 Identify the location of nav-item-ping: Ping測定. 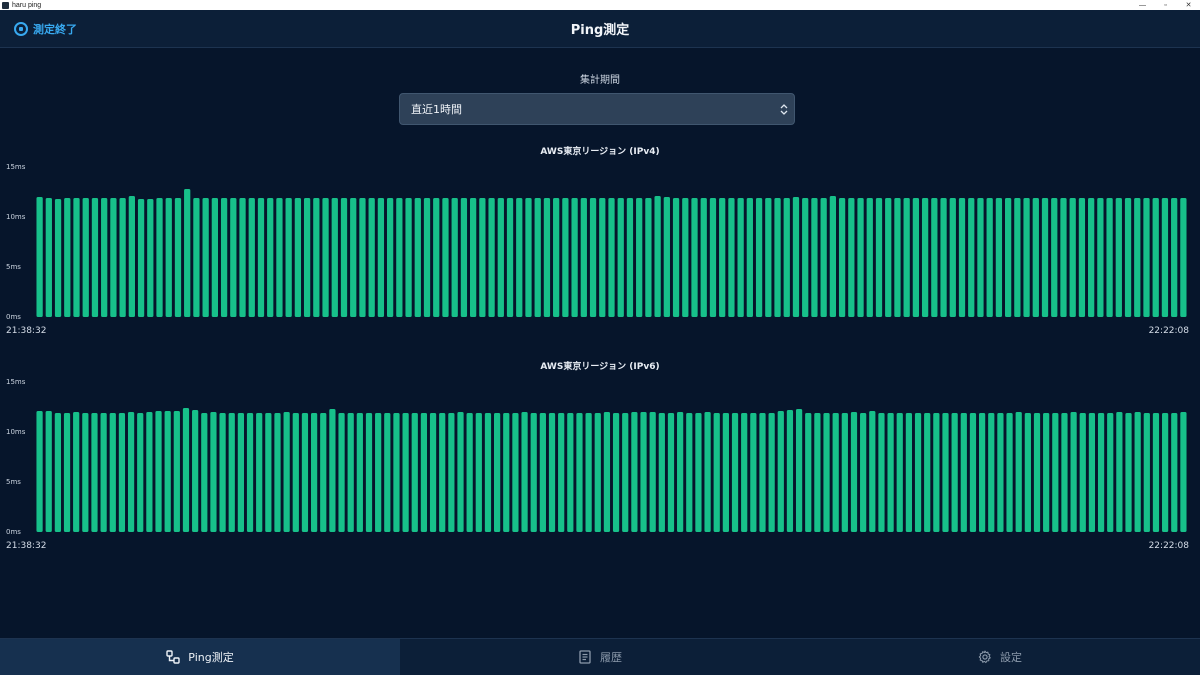
(200, 657).